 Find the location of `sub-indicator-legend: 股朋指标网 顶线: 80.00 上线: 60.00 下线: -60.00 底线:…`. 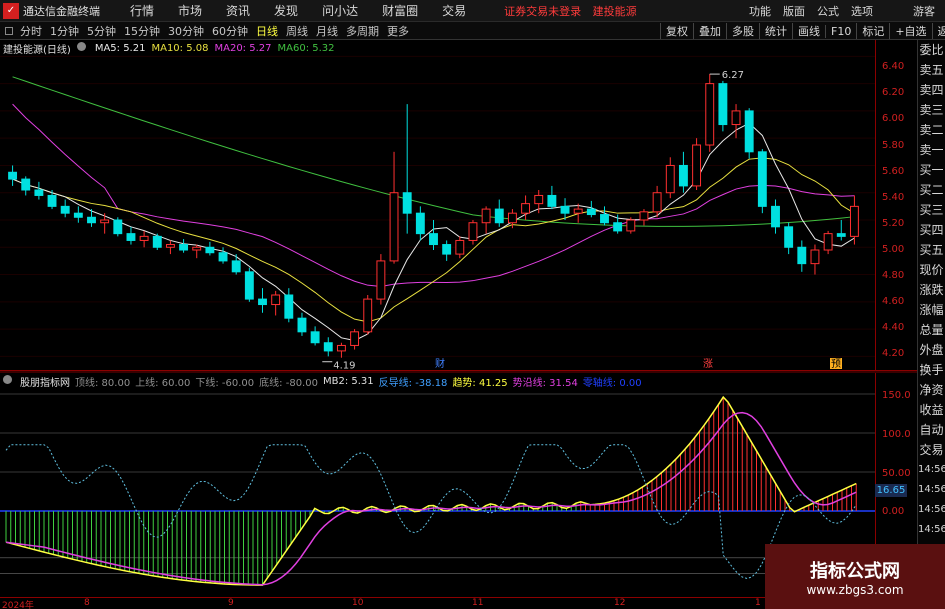

sub-indicator-legend: 股朋指标网 顶线: 80.00 上线: 60.00 下线: -60.00 底线:… is located at coordinates (323, 381).